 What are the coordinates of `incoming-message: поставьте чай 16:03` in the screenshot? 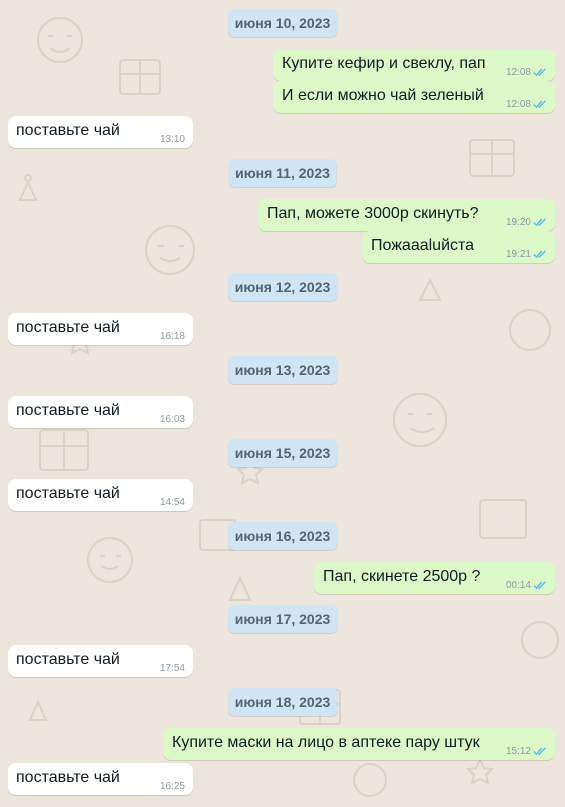 It's located at (100, 412).